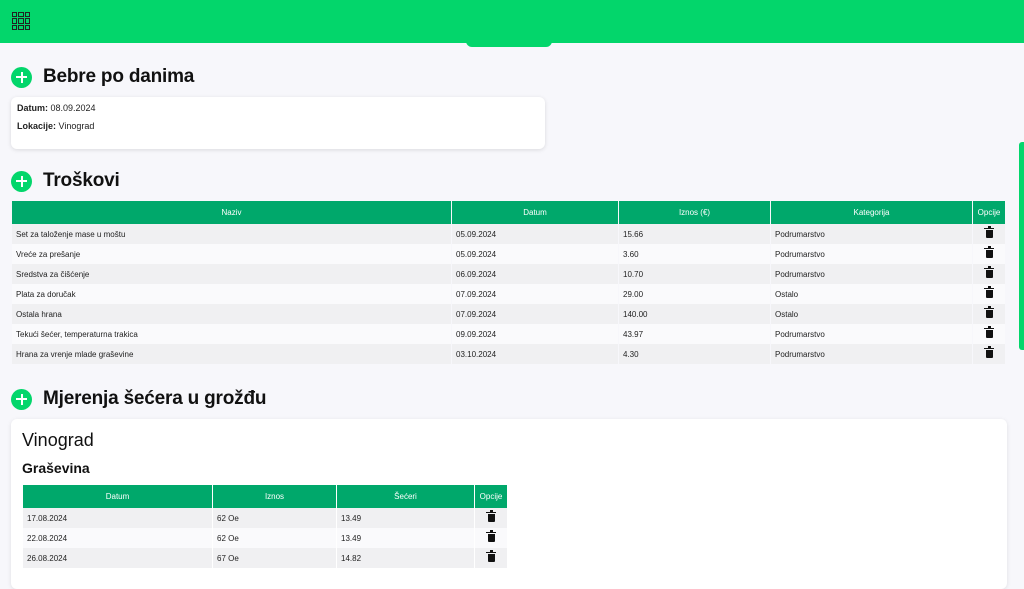 The width and height of the screenshot is (1024, 589). I want to click on cell-iznos: 43.97, so click(694, 334).